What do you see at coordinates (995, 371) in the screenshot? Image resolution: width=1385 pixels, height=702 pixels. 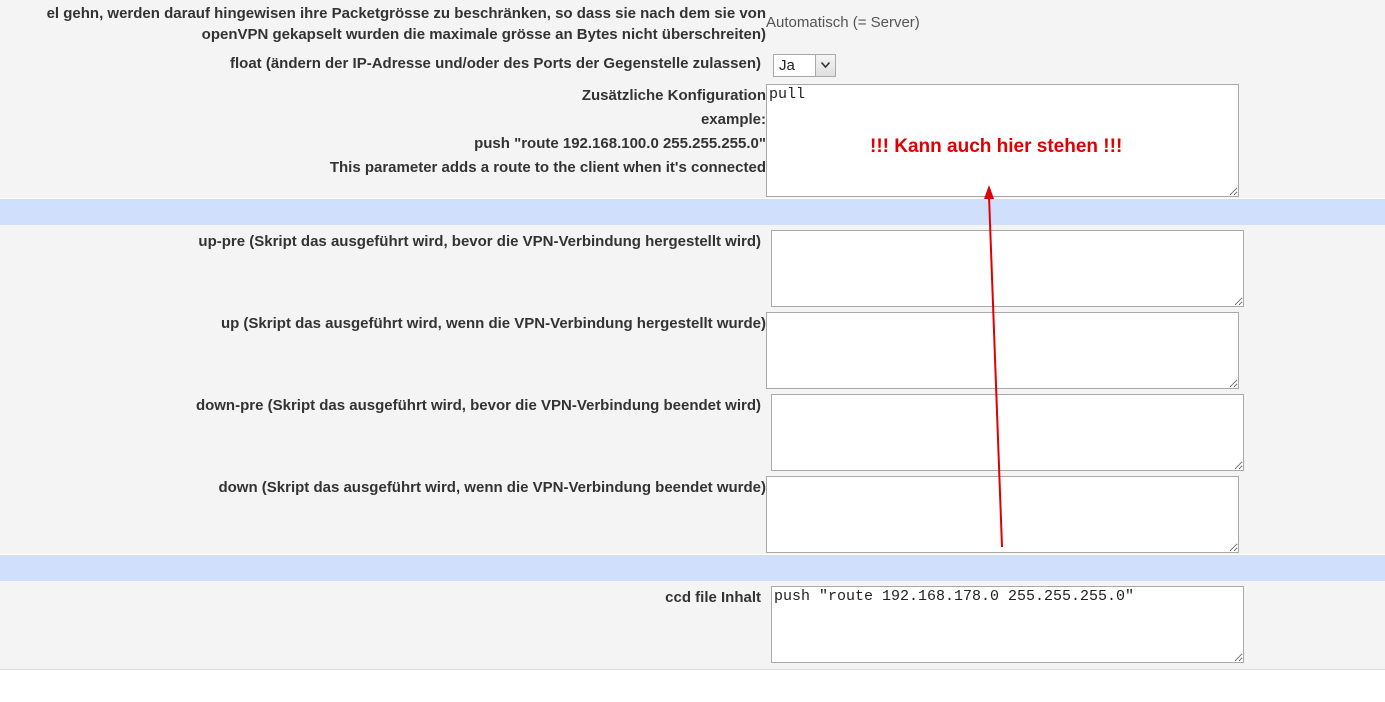 I see `annotation-arrow-line` at bounding box center [995, 371].